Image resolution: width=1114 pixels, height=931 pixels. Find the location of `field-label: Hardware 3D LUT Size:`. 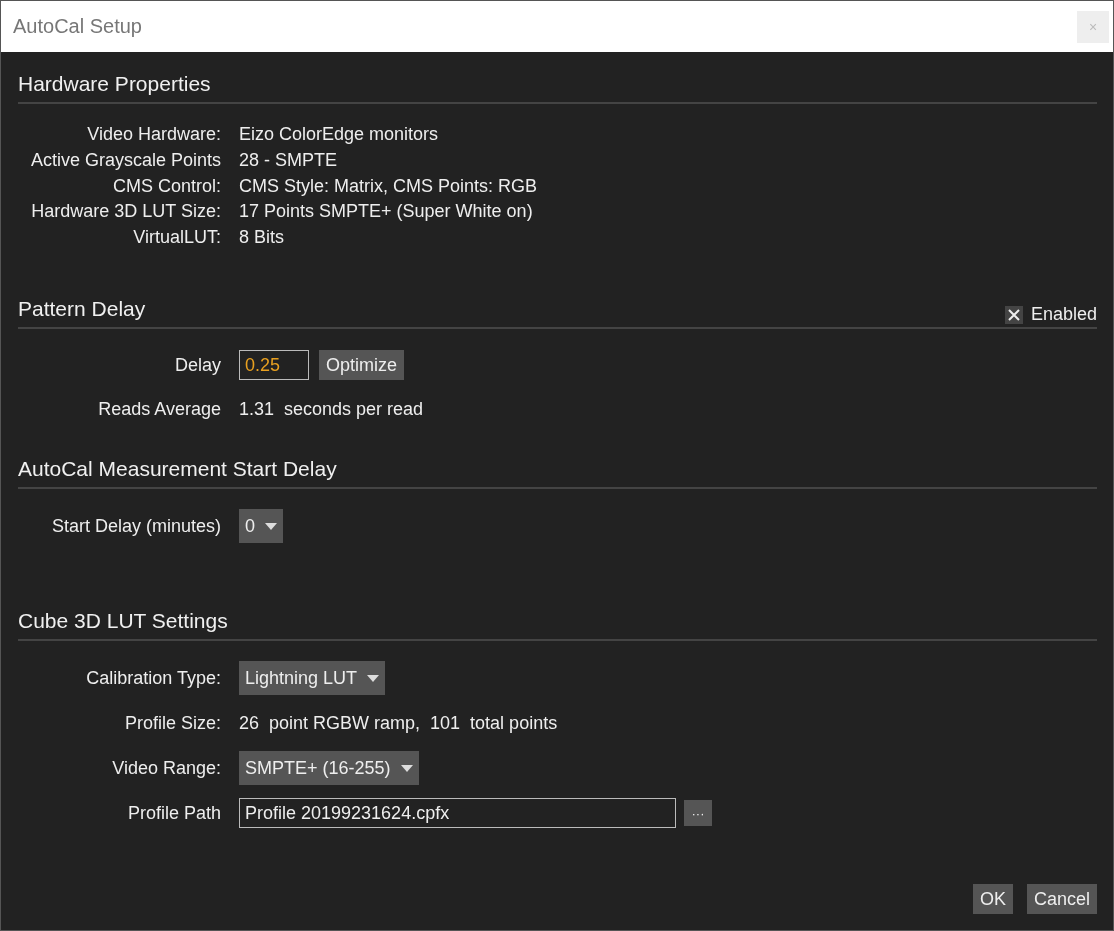

field-label: Hardware 3D LUT Size: is located at coordinates (125, 212).